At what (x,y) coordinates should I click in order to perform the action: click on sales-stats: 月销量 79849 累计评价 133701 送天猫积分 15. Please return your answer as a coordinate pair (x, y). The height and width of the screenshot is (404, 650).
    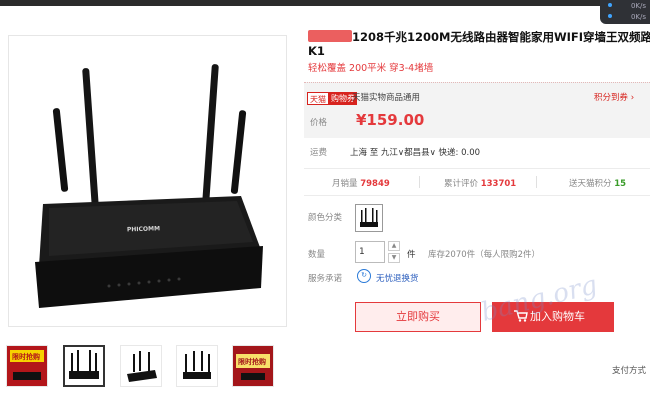
    Looking at the image, I should click on (477, 182).